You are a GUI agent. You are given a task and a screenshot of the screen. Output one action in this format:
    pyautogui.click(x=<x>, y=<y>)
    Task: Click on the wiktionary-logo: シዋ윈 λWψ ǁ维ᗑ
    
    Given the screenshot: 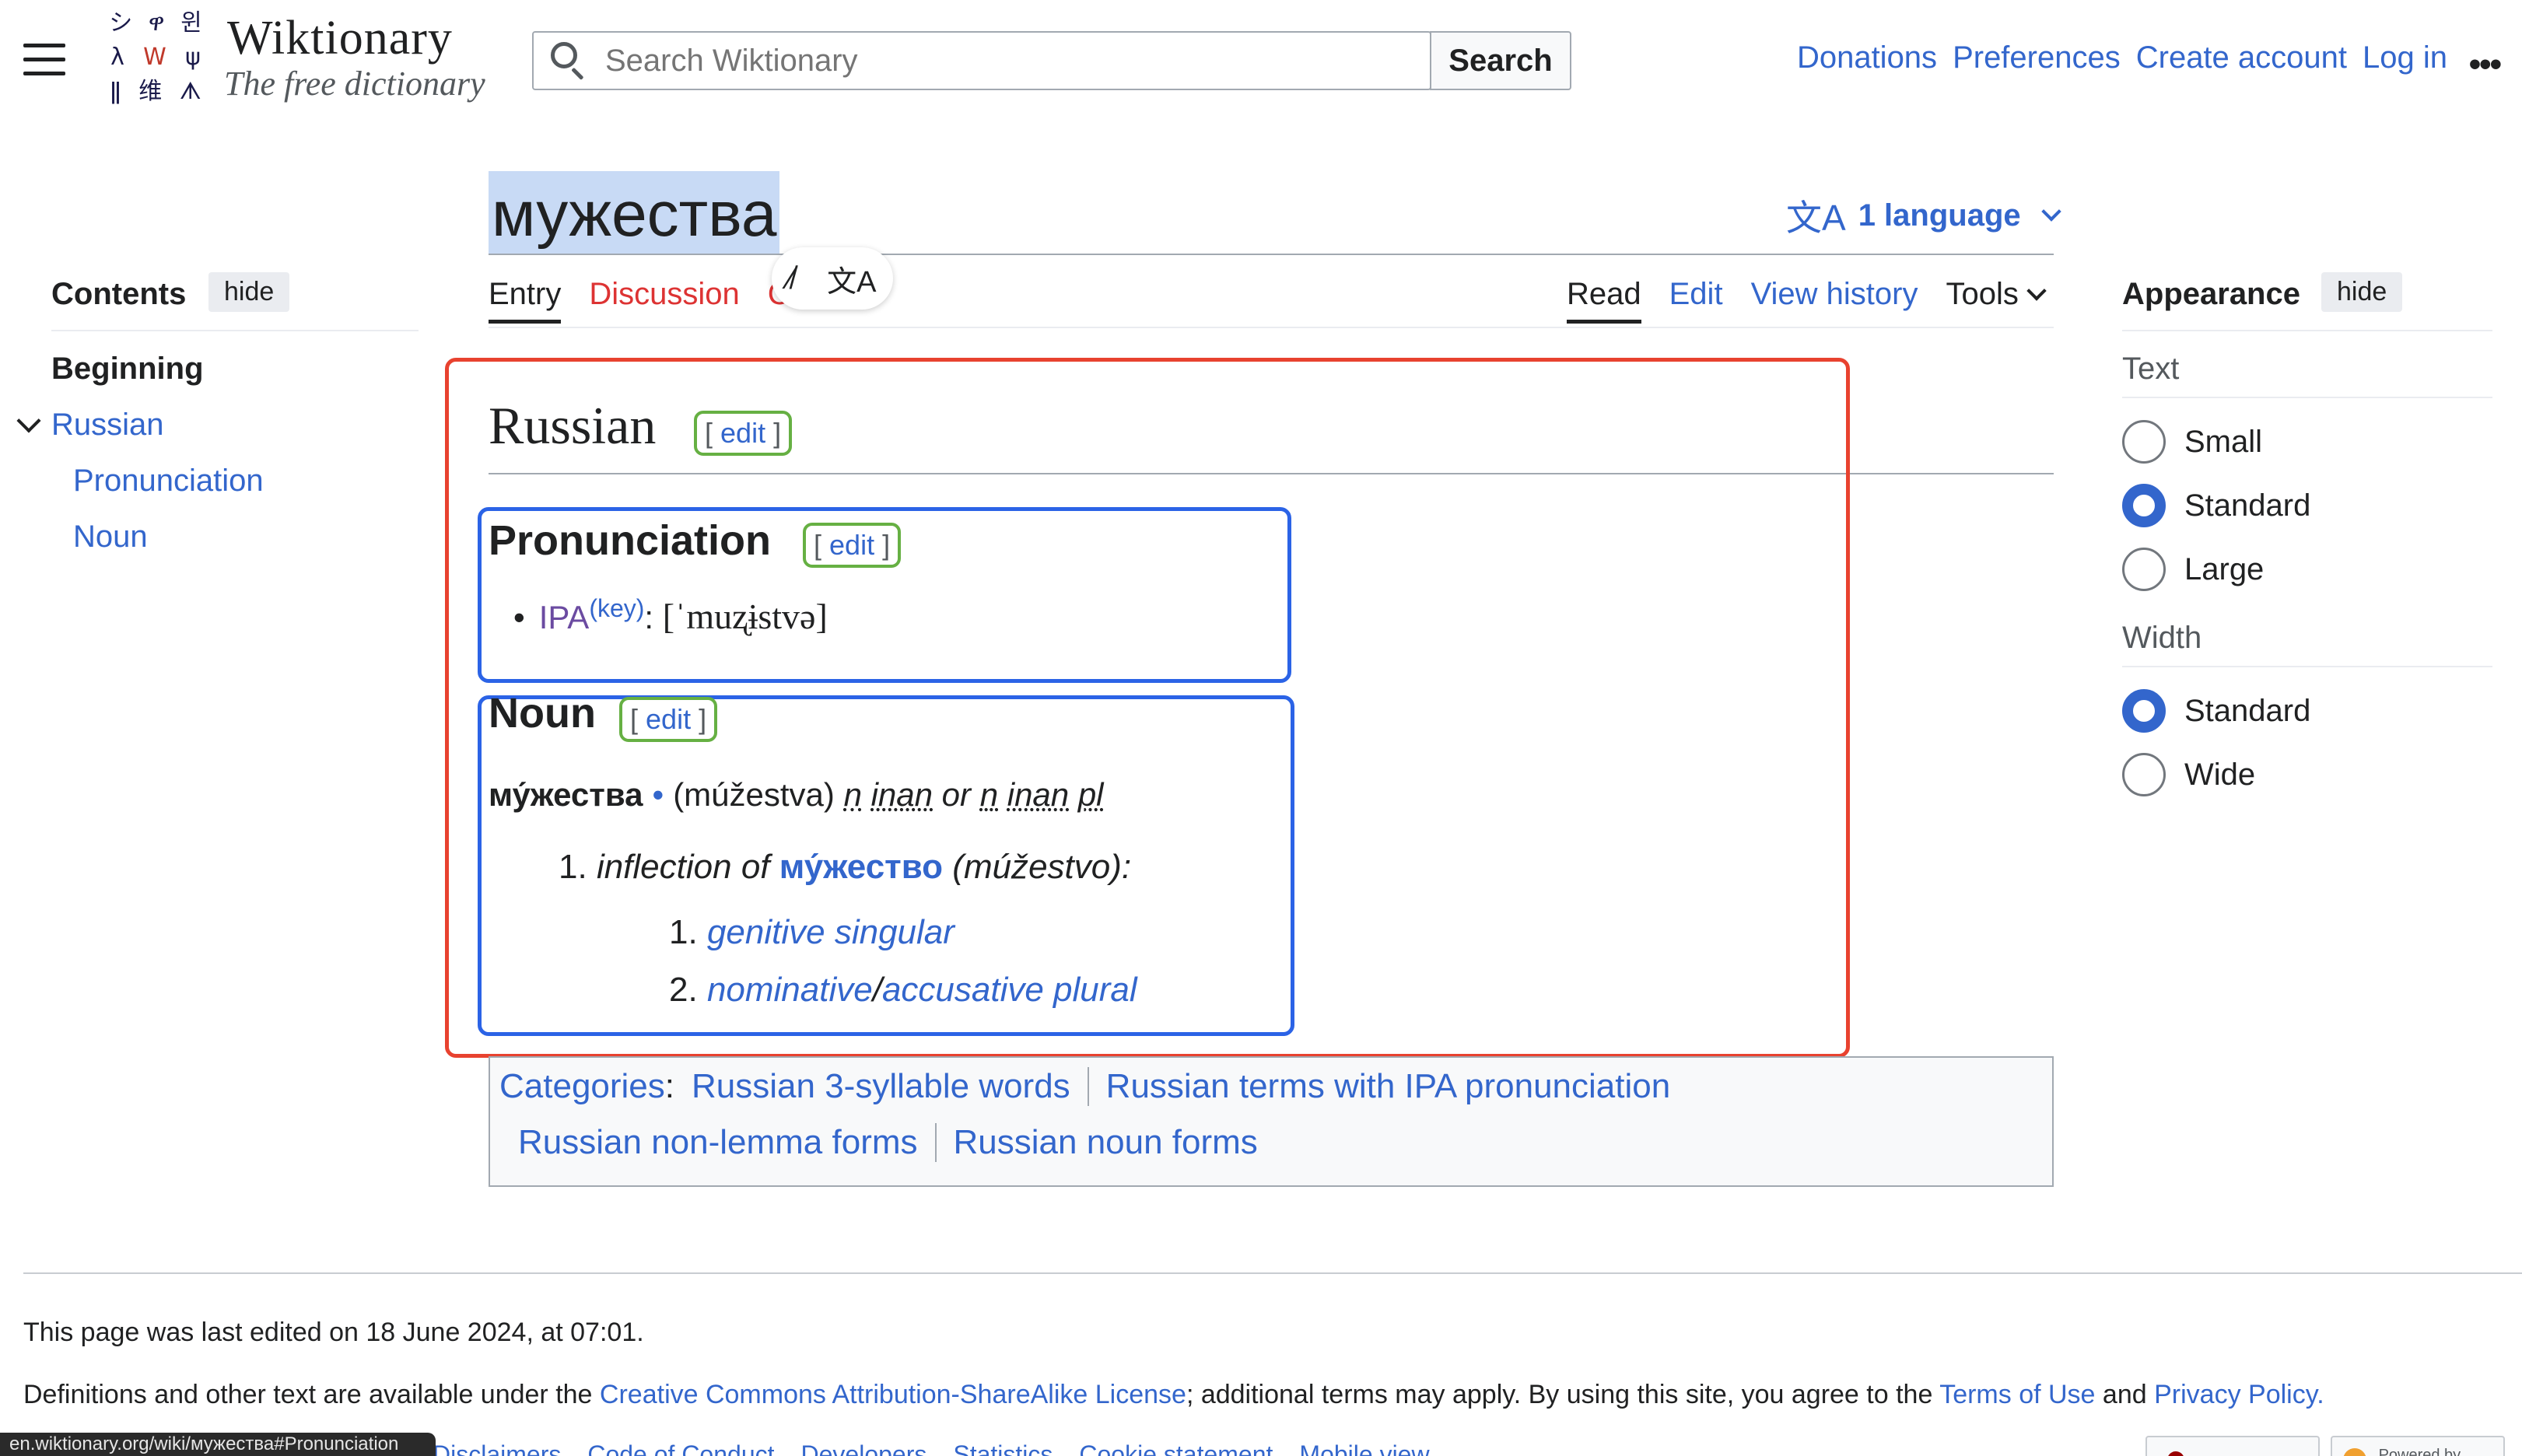 What is the action you would take?
    pyautogui.click(x=156, y=61)
    